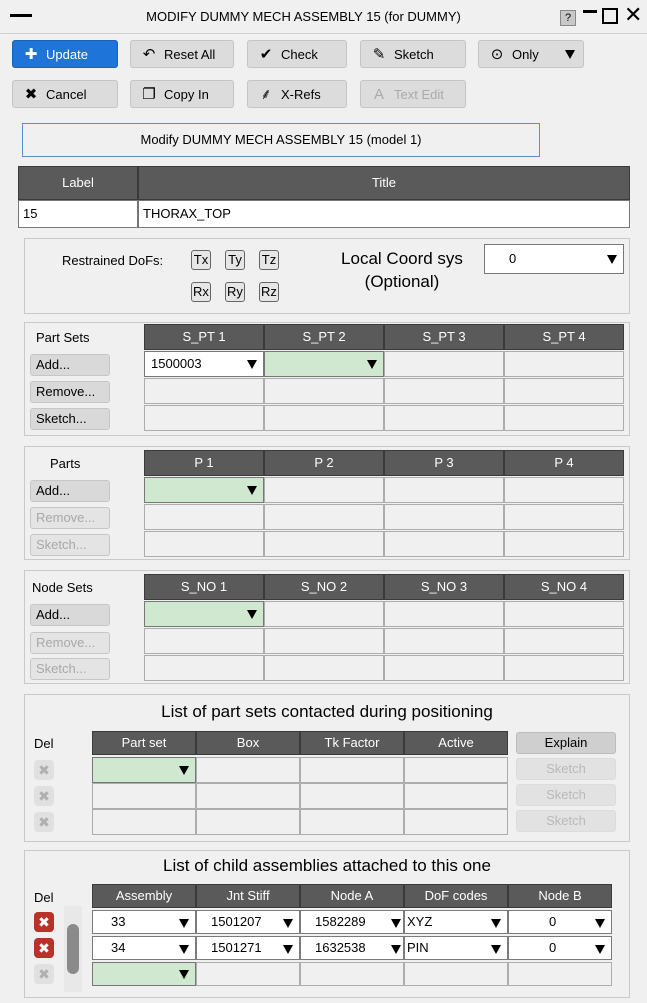  Describe the element at coordinates (204, 490) in the screenshot. I see `p-1-select` at that location.